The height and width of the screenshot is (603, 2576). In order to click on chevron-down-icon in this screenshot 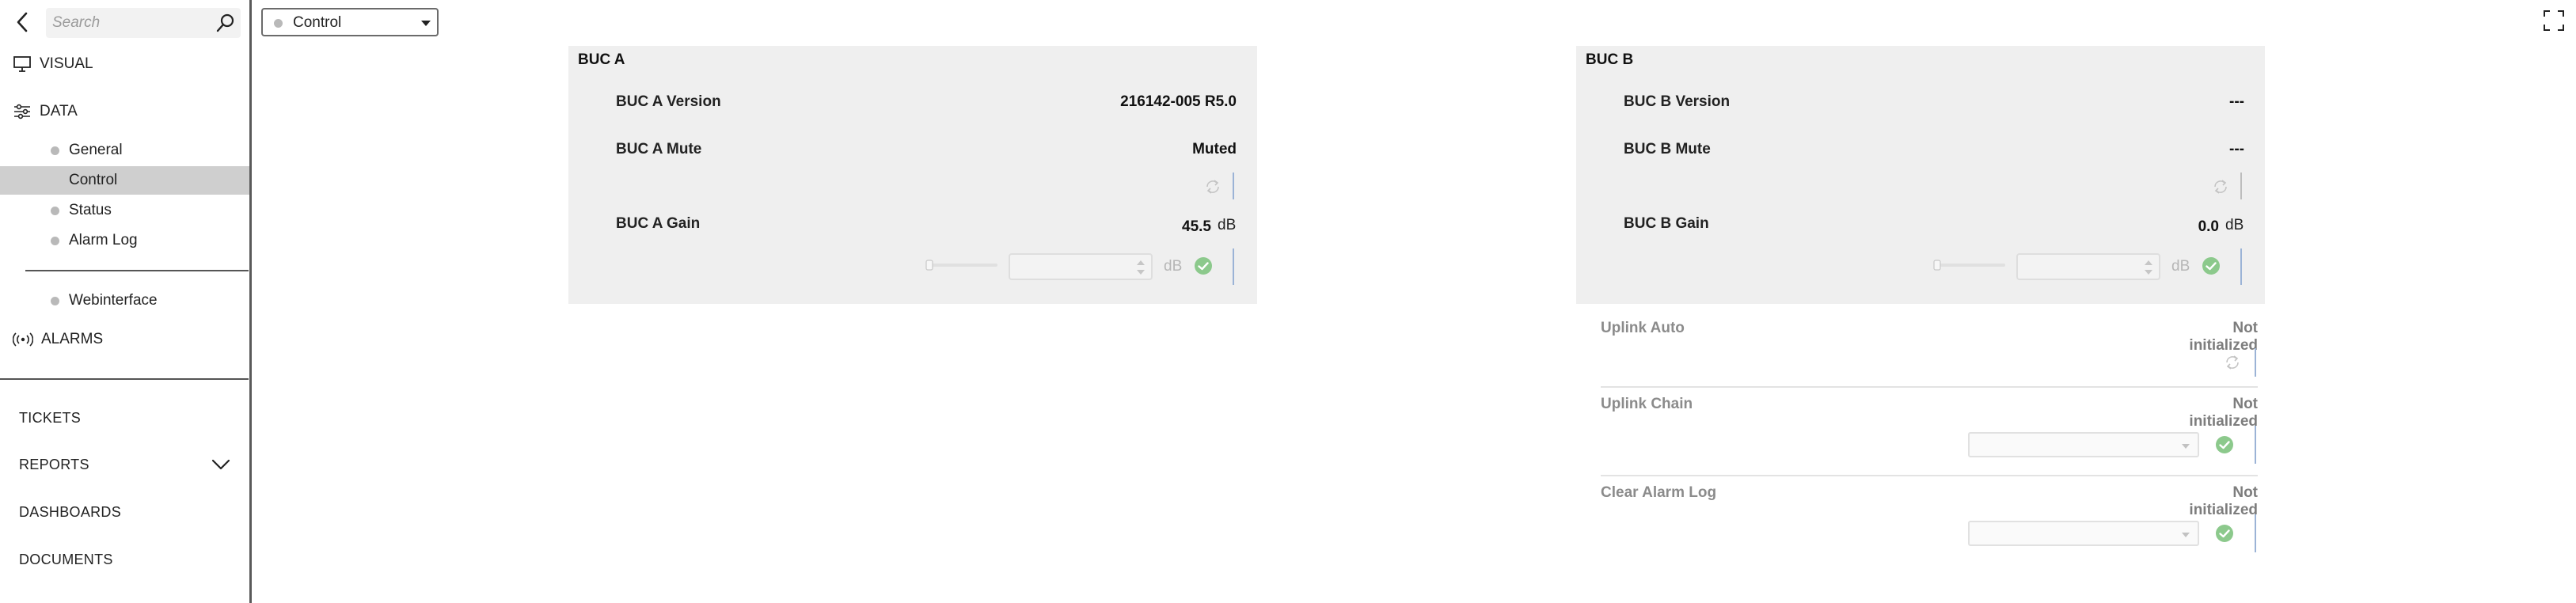, I will do `click(221, 464)`.